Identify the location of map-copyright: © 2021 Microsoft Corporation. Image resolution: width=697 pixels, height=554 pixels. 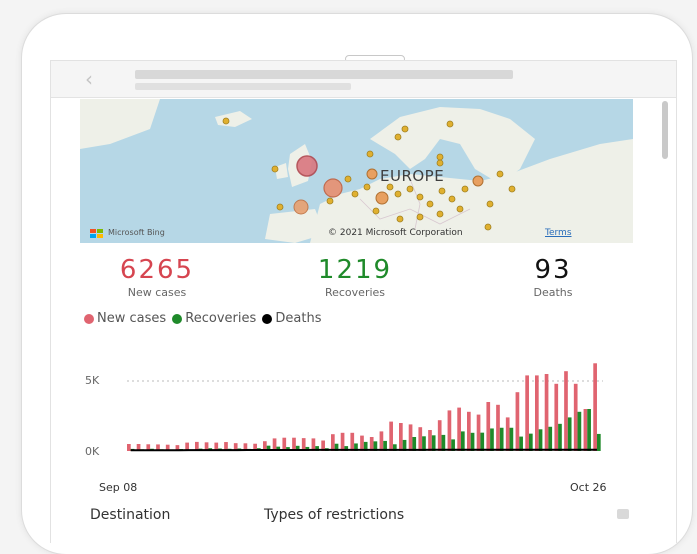
(395, 233).